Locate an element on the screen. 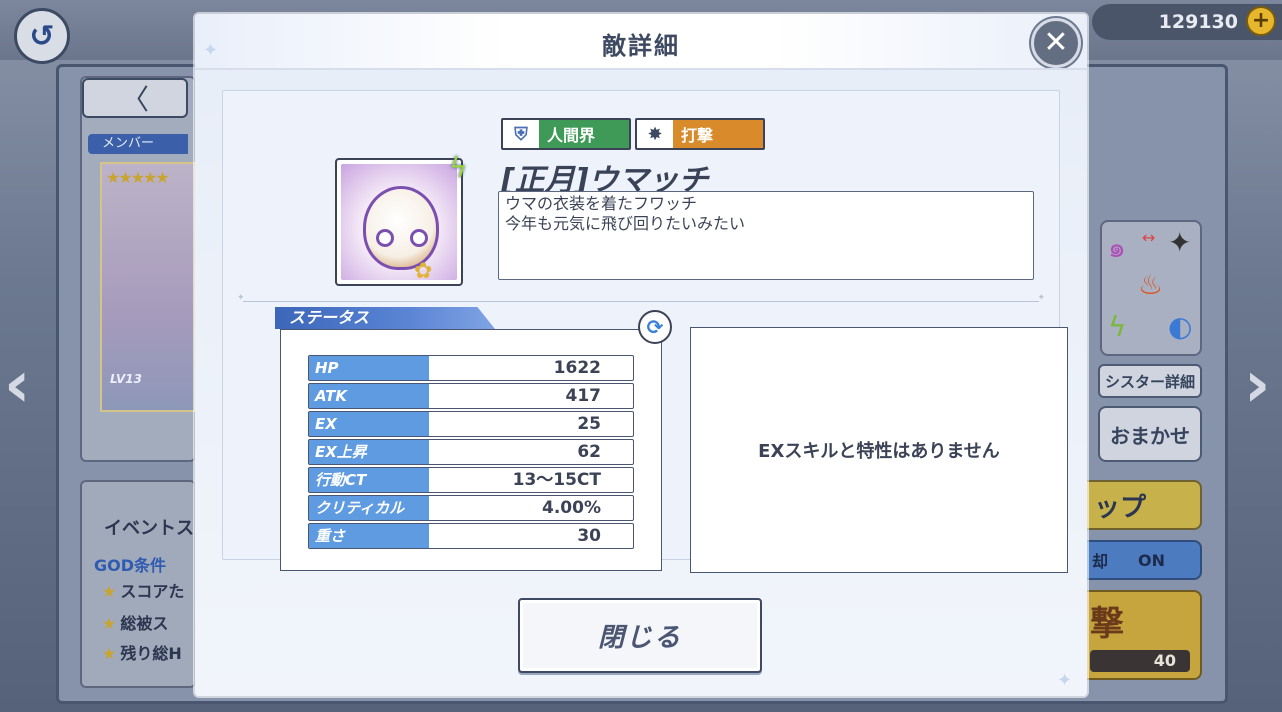 Image resolution: width=1282 pixels, height=712 pixels. race-badge: ⛨ 人間界 is located at coordinates (566, 134).